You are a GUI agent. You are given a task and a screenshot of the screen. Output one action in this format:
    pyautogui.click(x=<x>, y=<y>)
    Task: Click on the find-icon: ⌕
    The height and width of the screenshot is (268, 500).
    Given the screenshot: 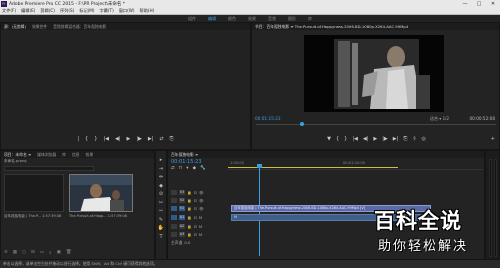 What is the action you would take?
    pyautogui.click(x=50, y=253)
    